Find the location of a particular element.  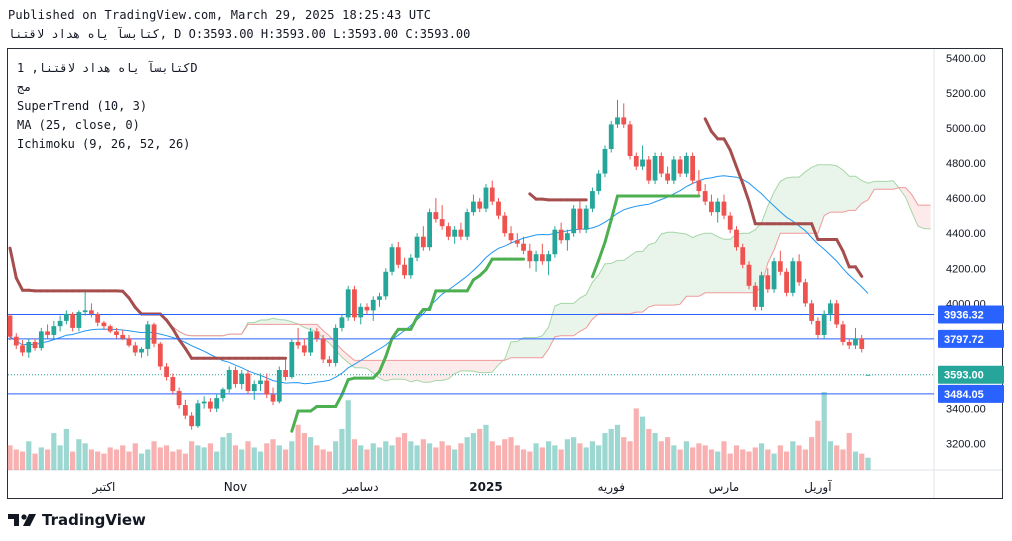

legend-ichimoku: Ichimoku (9, 26, 52, 26) is located at coordinates (103, 144).